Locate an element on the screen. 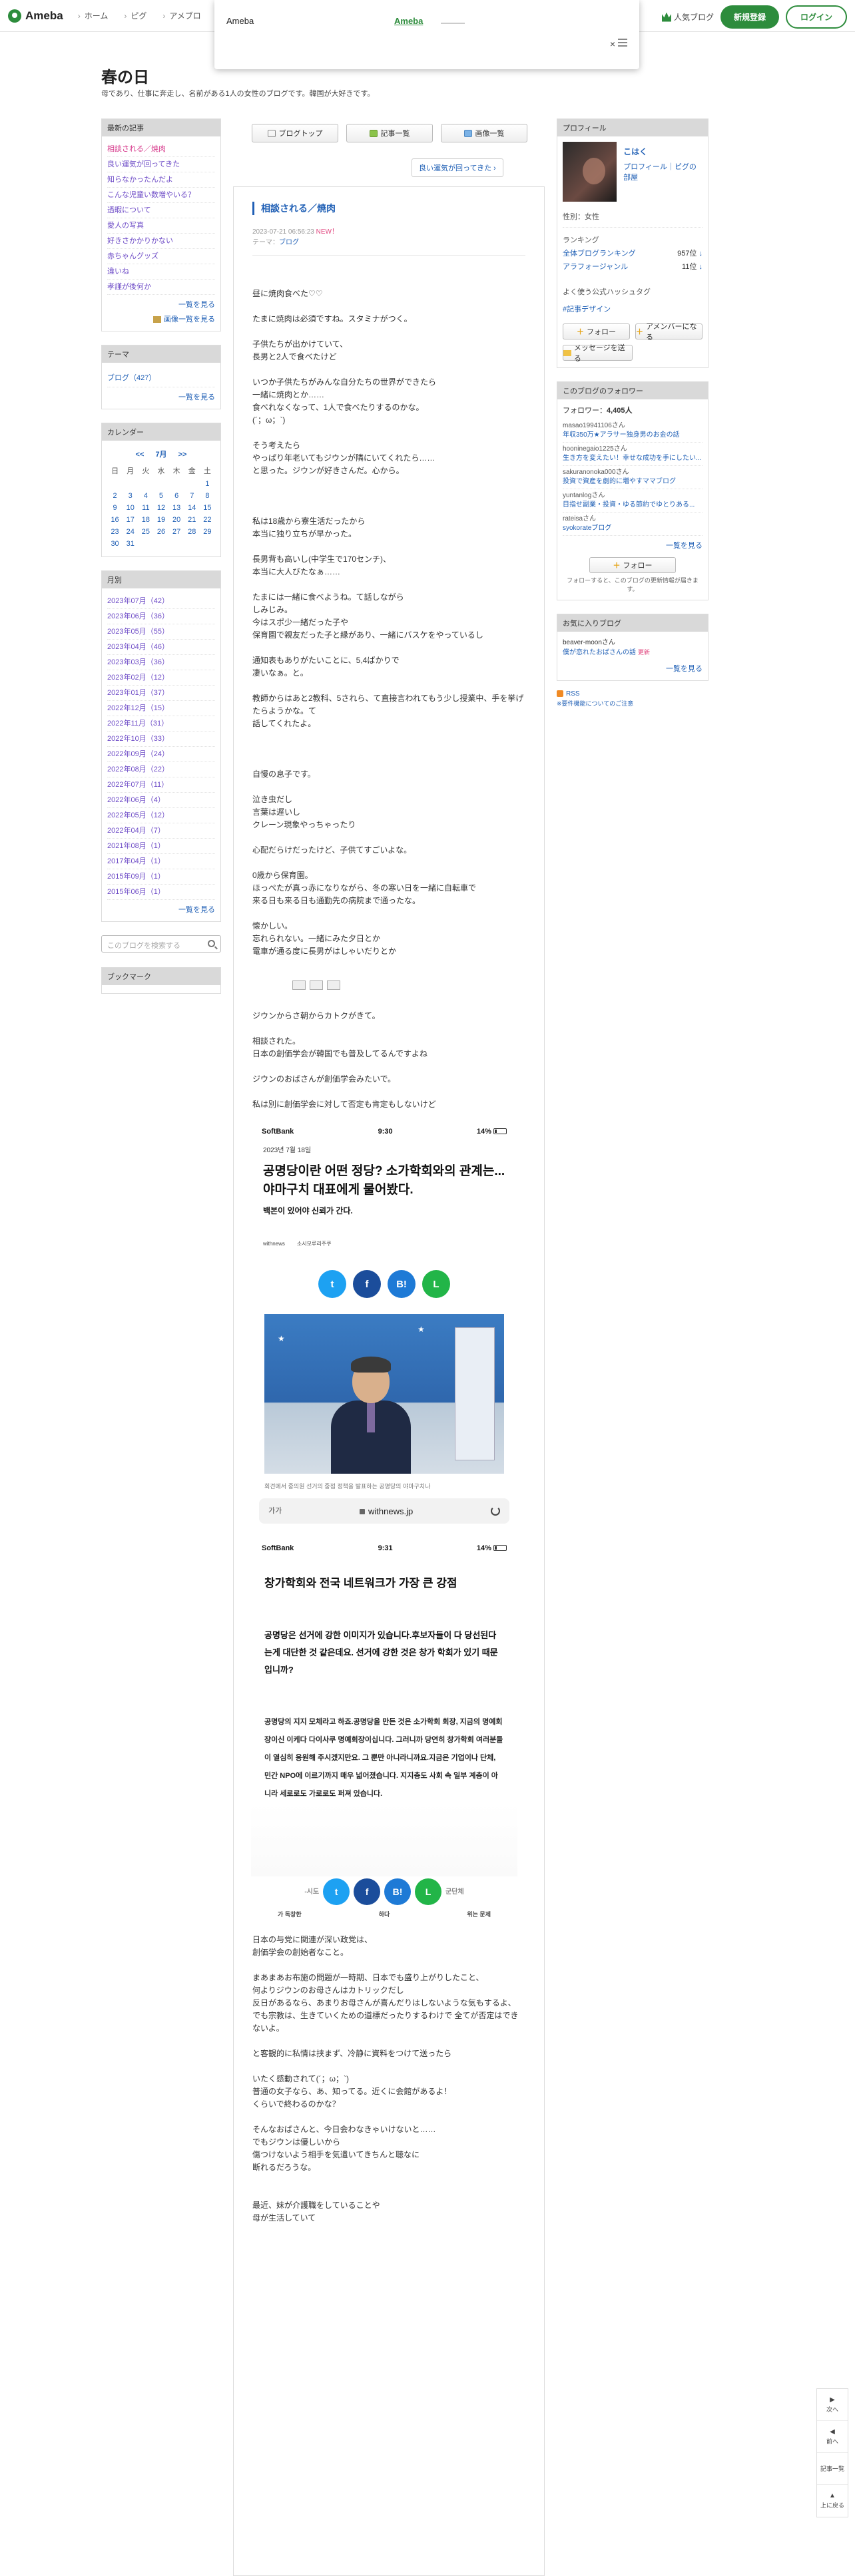 The image size is (855, 2576). month-archive-link: 2022年07月（11） is located at coordinates (137, 785).